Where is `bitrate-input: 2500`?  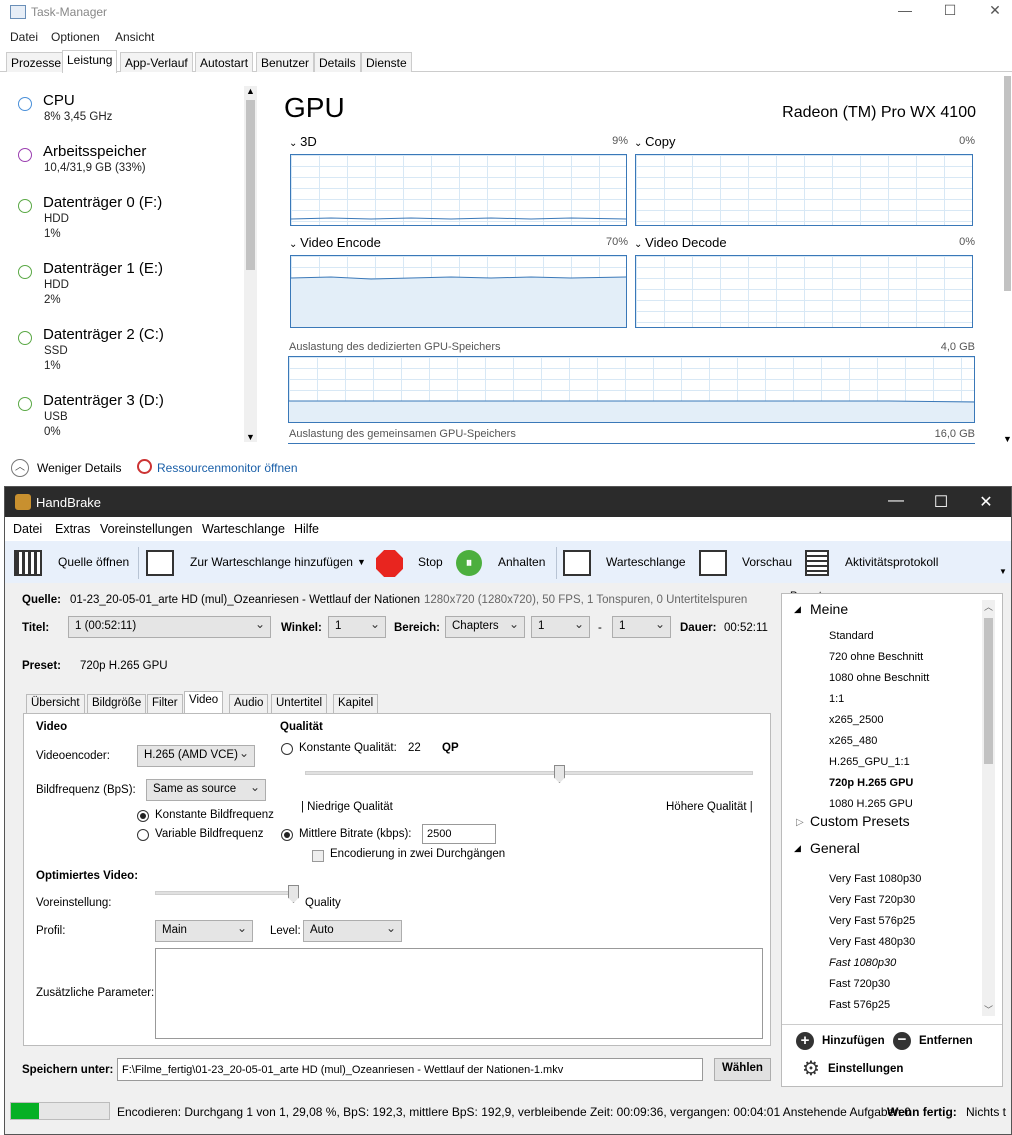 bitrate-input: 2500 is located at coordinates (459, 834).